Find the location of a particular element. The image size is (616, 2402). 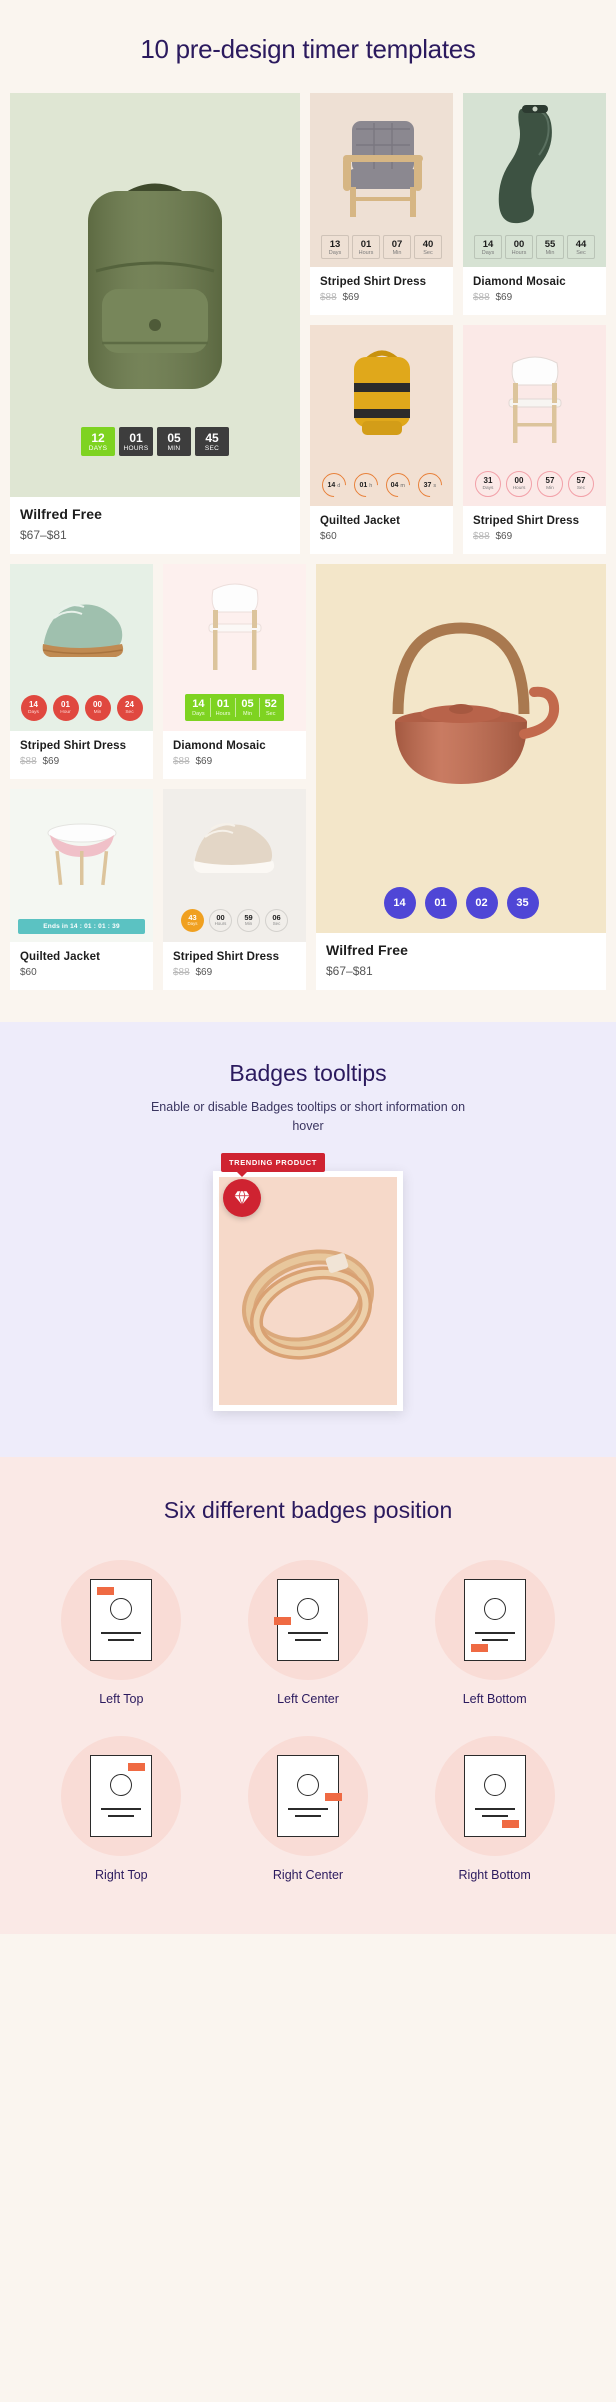

position-label: Right Center is located at coordinates (308, 1874).